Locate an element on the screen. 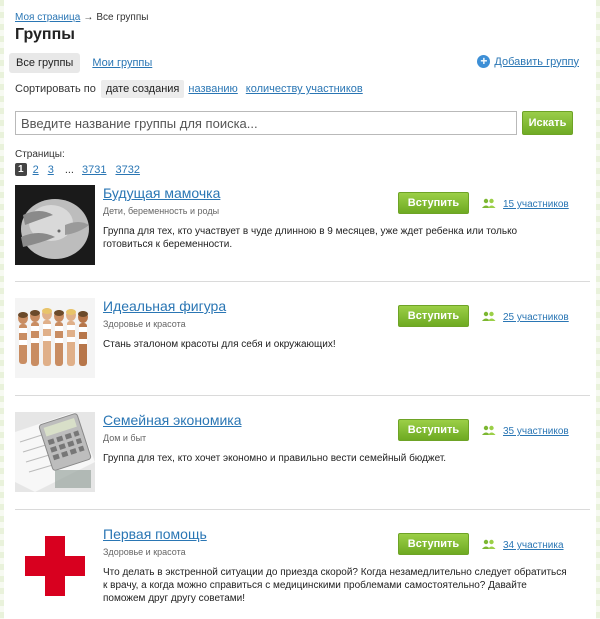 Image resolution: width=600 pixels, height=619 pixels. members-link: 15 участников is located at coordinates (536, 204).